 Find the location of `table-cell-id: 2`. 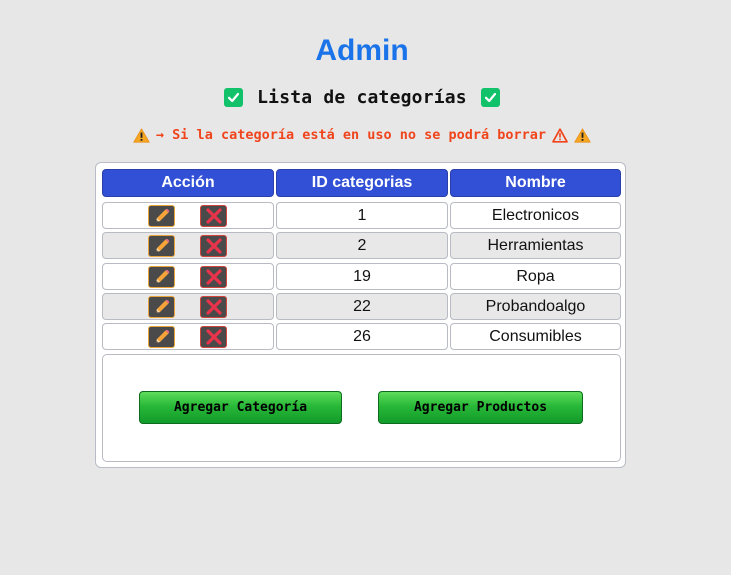

table-cell-id: 2 is located at coordinates (362, 245).